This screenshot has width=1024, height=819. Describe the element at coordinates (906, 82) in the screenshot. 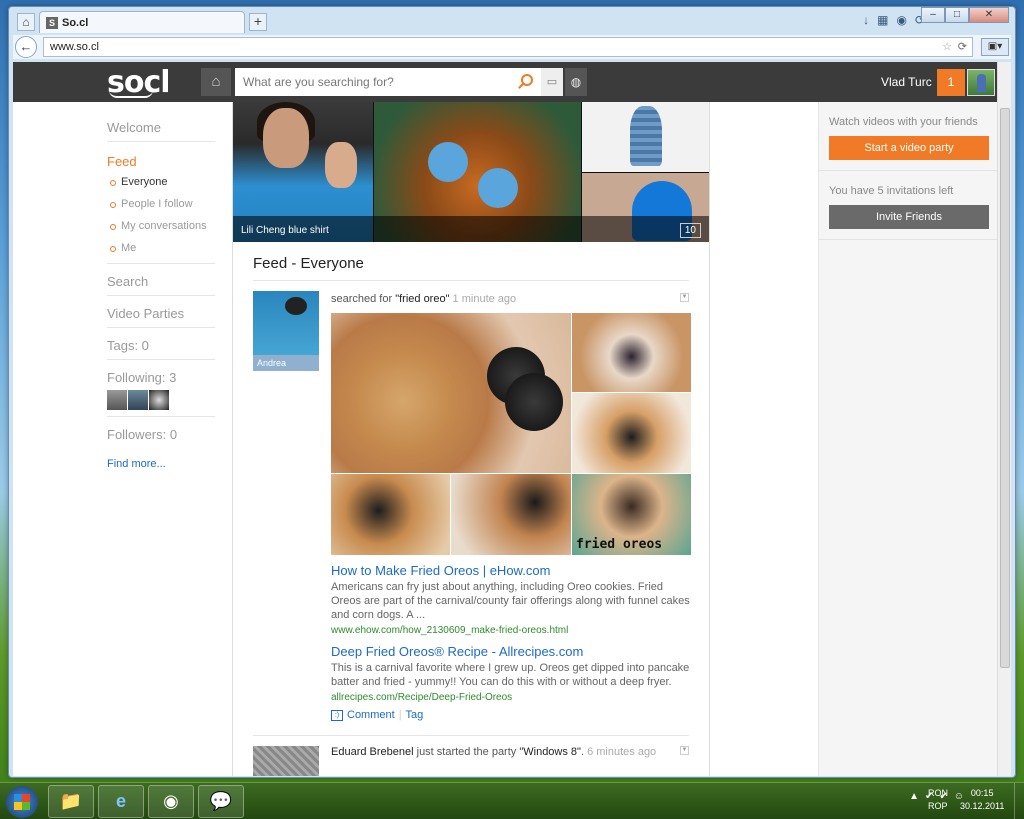

I see `user-name: Vlad Turc` at that location.